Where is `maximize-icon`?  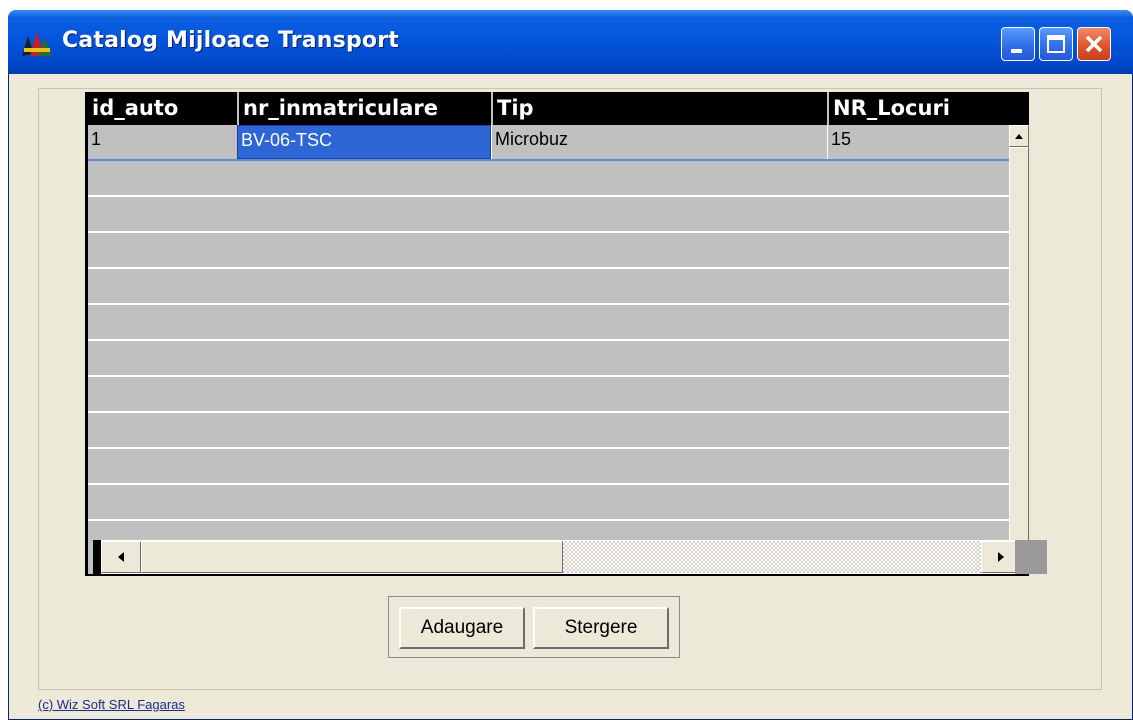
maximize-icon is located at coordinates (1056, 44).